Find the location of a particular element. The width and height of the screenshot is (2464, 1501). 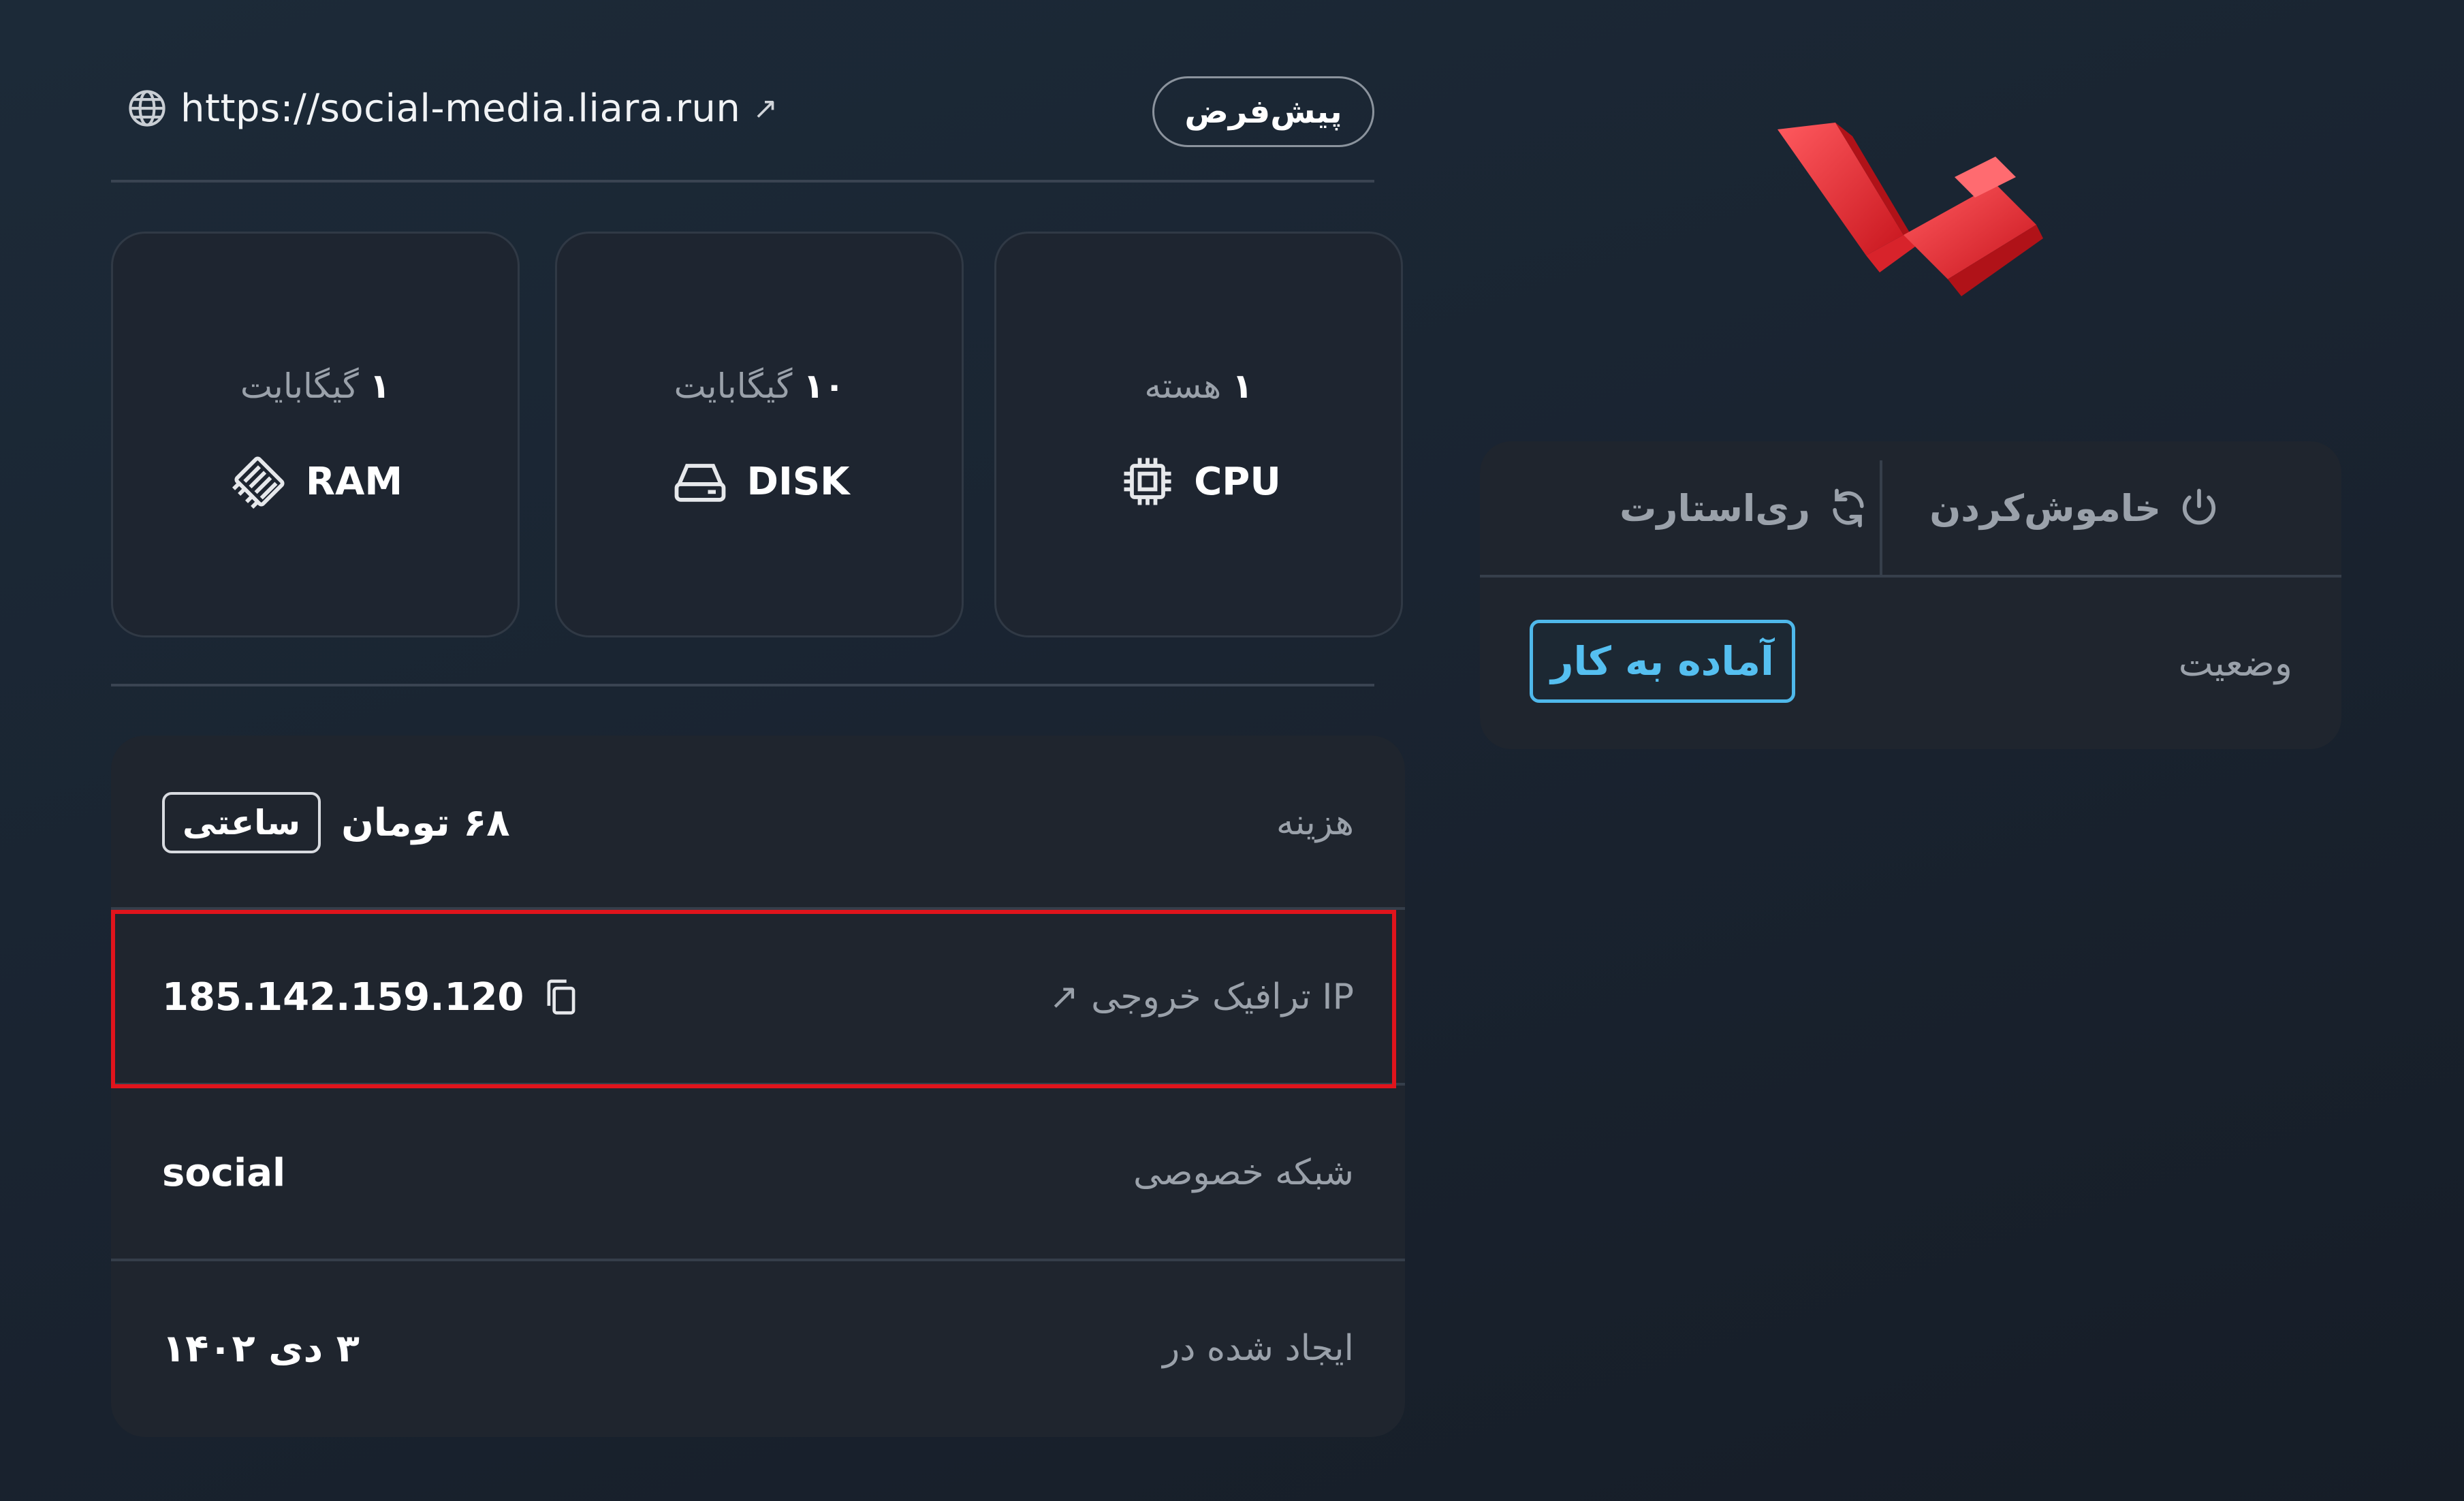

power-icon is located at coordinates (2199, 506).